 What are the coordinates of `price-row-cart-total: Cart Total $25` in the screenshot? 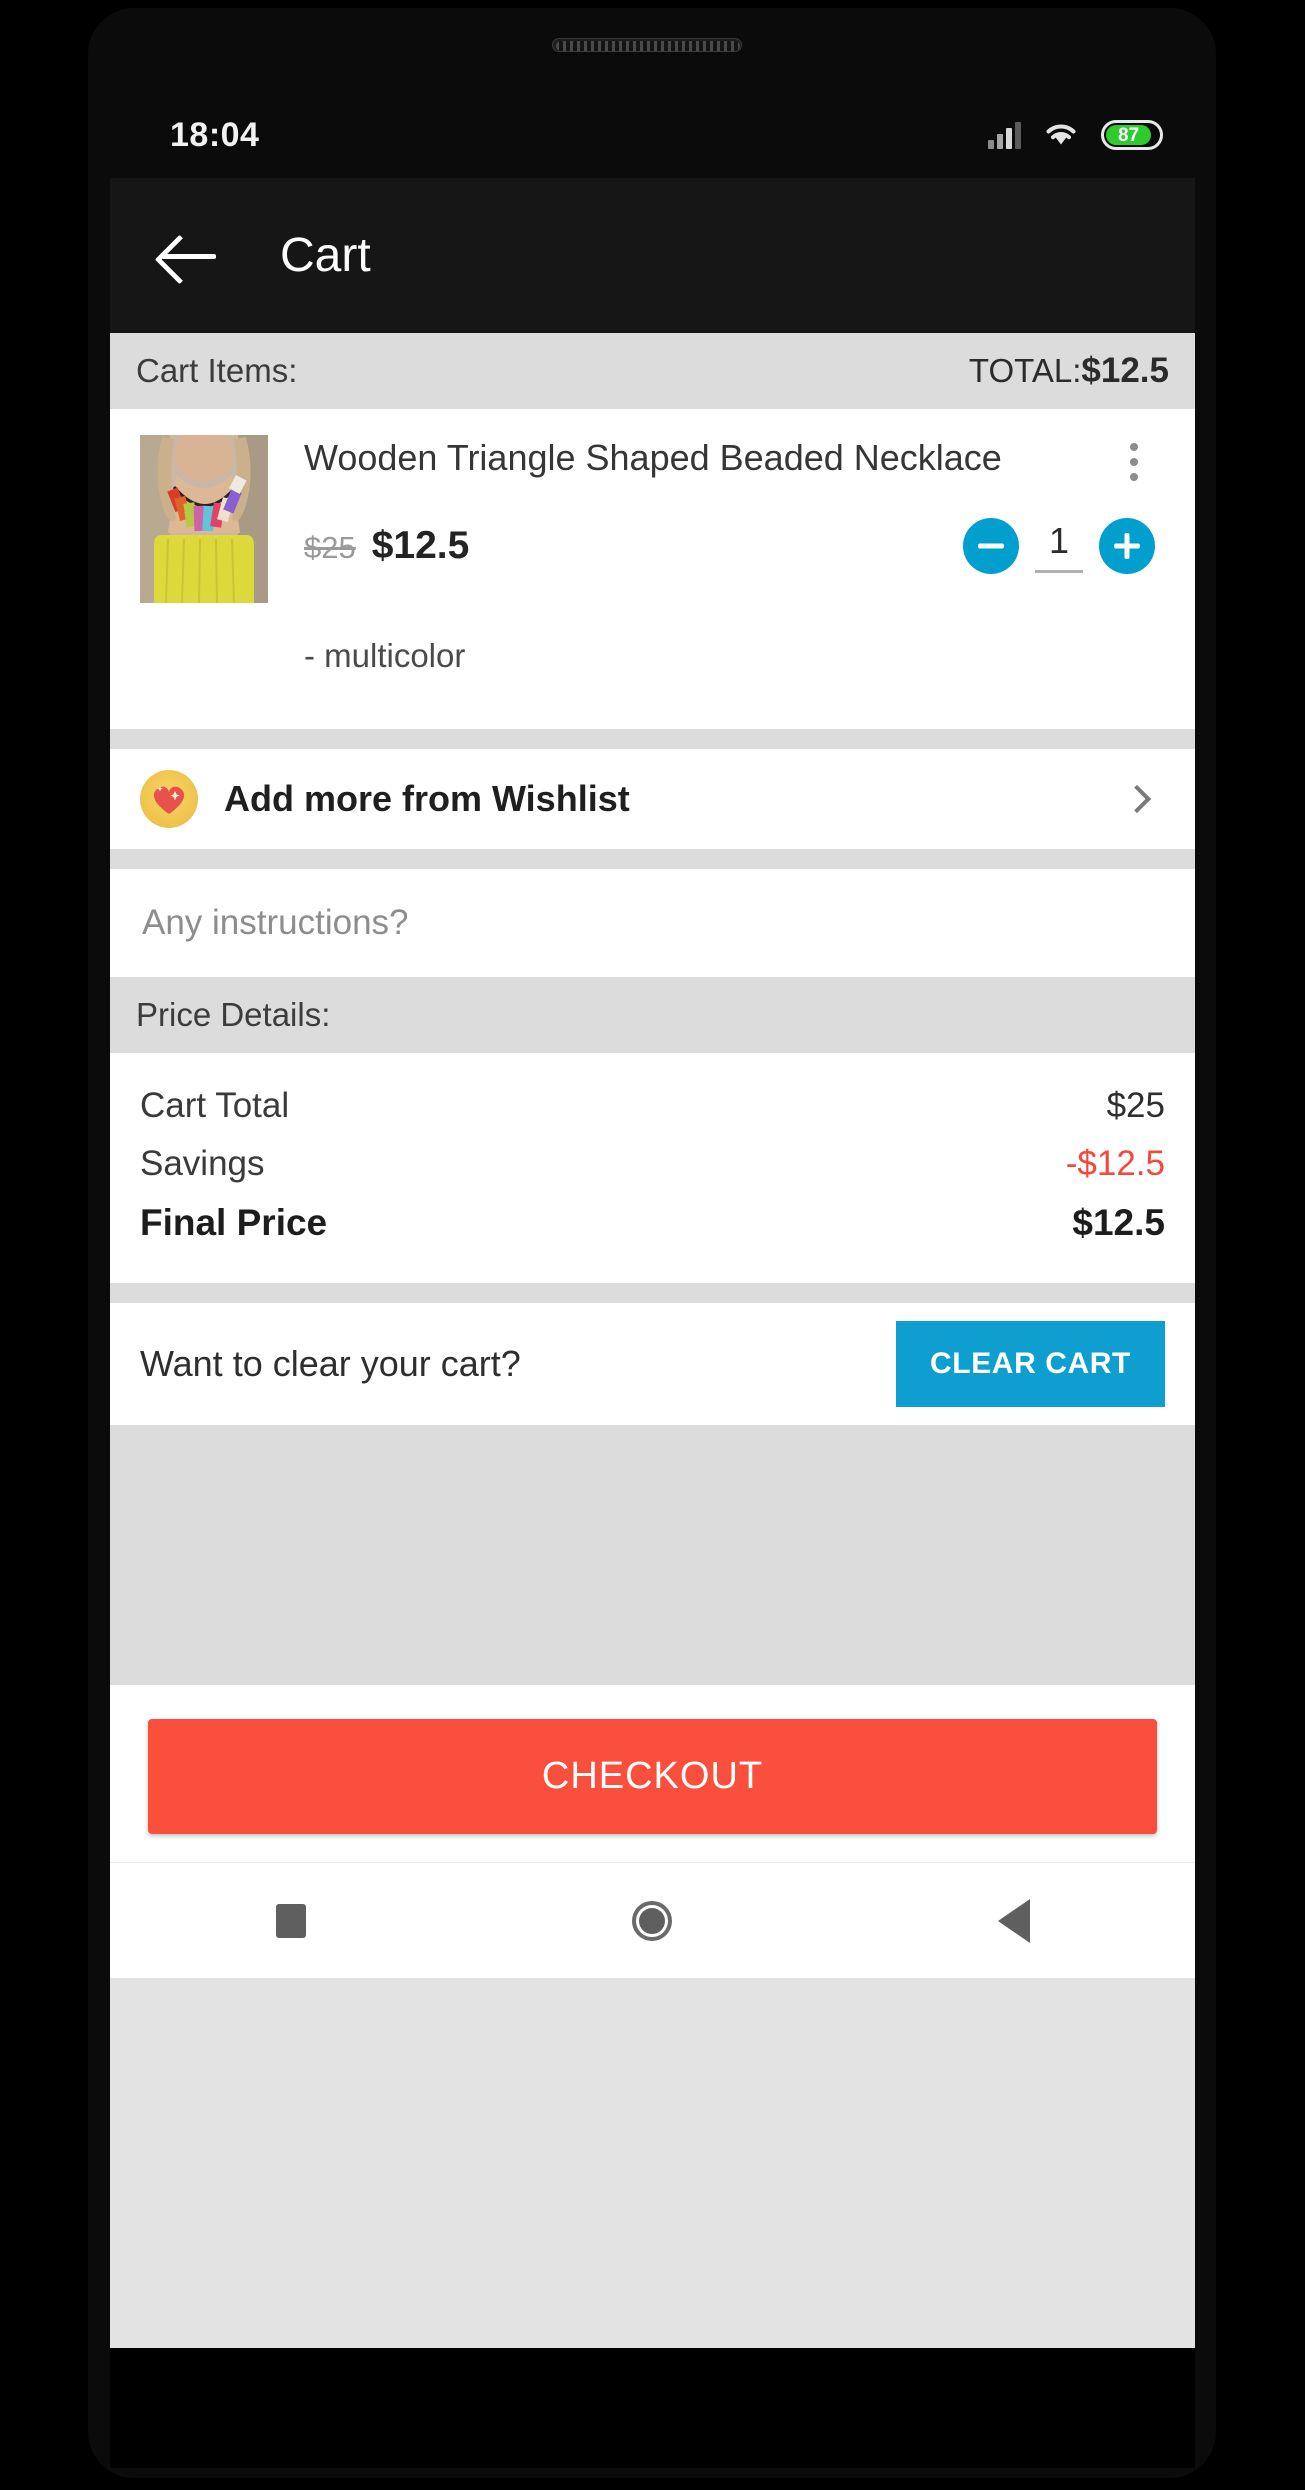 It's located at (652, 1106).